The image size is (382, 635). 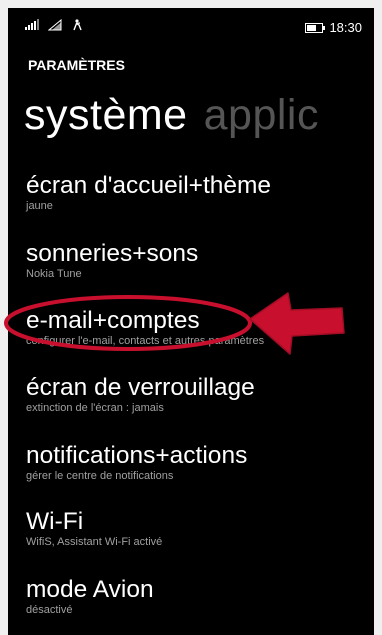 What do you see at coordinates (112, 253) in the screenshot?
I see `settings-item-title: sonneries+sons` at bounding box center [112, 253].